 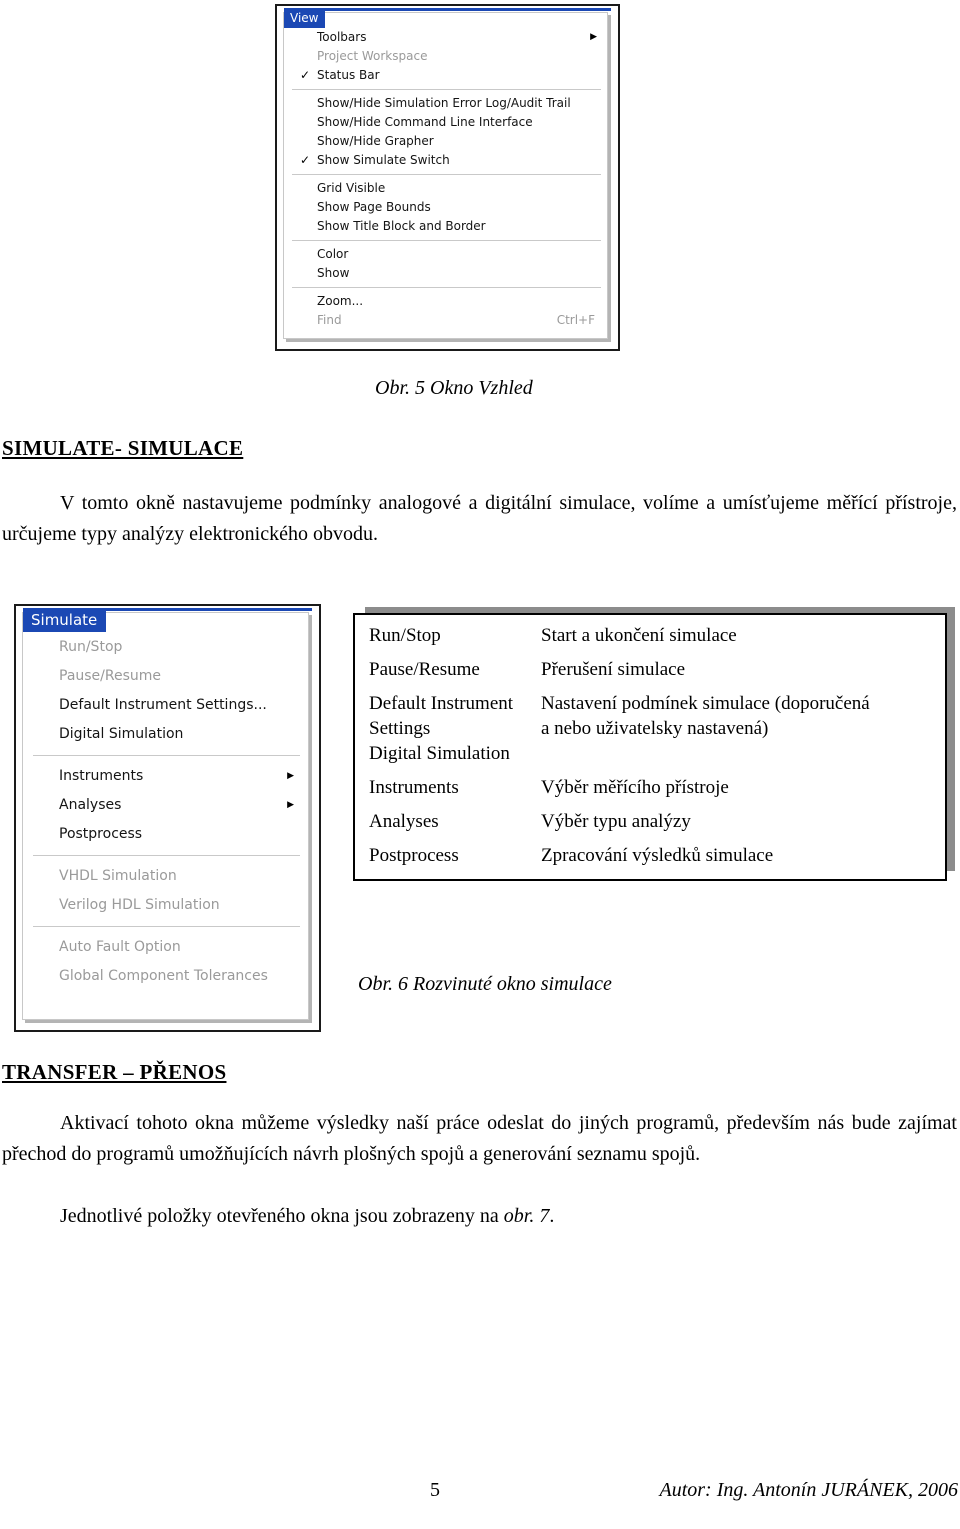 I want to click on view-menu-title: View, so click(x=305, y=18).